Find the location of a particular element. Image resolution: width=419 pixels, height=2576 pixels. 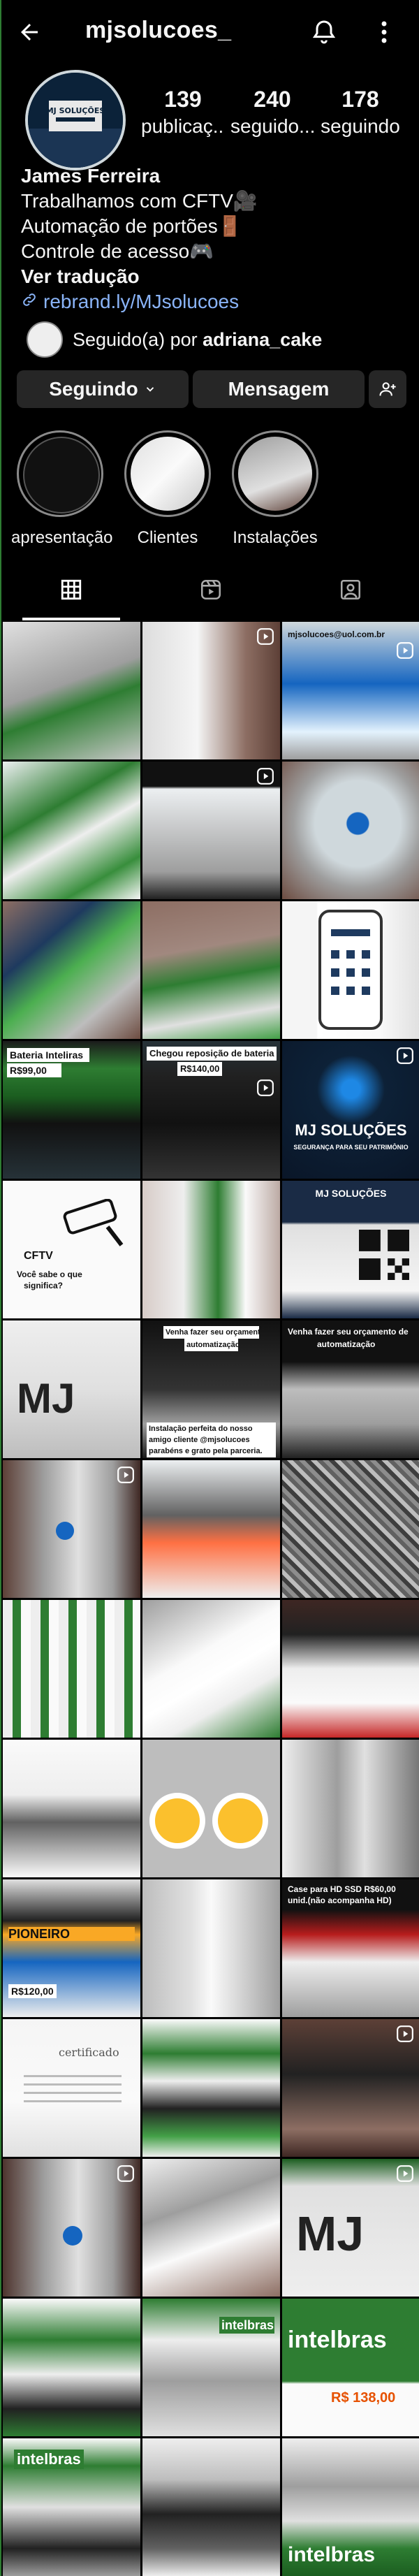

post-thumbnail: intelbras R$ 138,00 is located at coordinates (350, 2367).